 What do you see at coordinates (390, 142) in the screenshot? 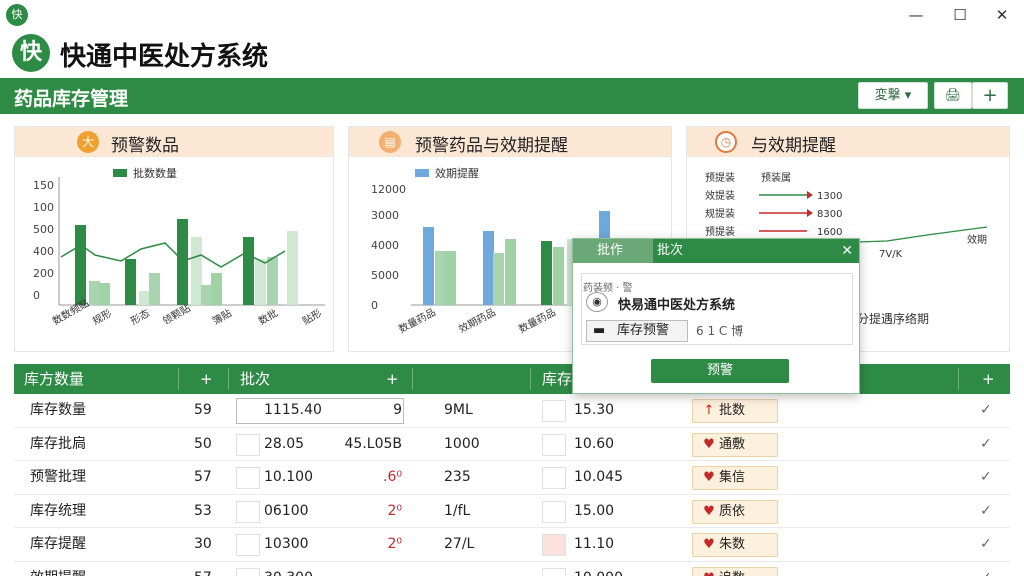
I see `document-icon: ▤` at bounding box center [390, 142].